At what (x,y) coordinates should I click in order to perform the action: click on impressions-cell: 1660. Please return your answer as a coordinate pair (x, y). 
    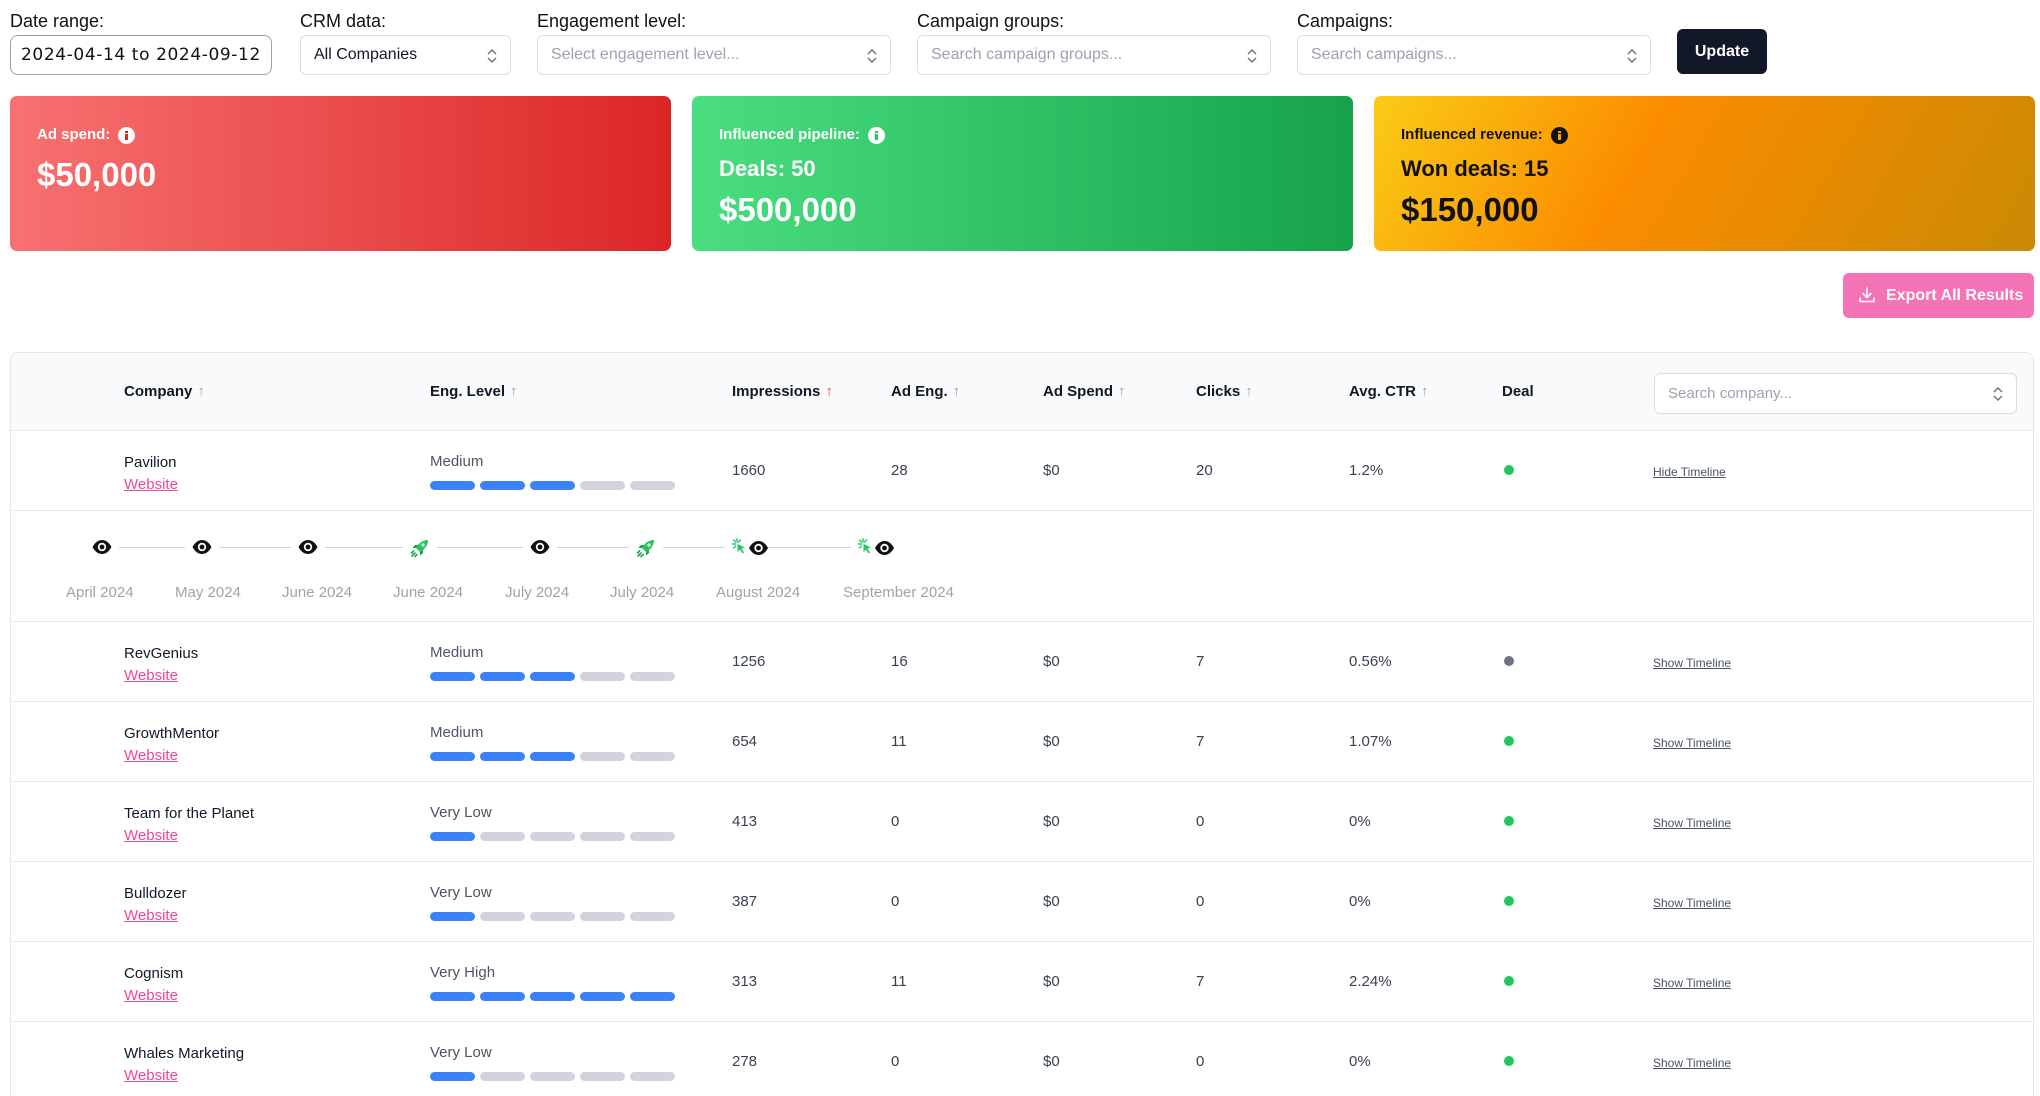
    Looking at the image, I should click on (749, 470).